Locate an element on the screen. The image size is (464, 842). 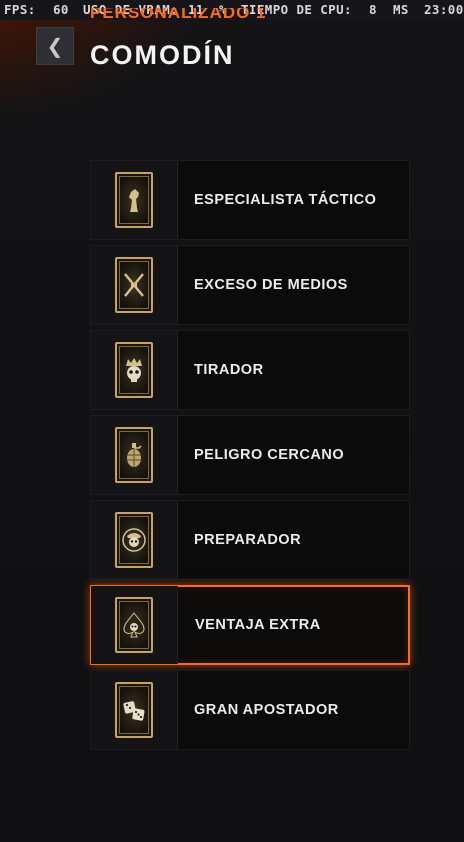
spade-skull-icon is located at coordinates (134, 625).